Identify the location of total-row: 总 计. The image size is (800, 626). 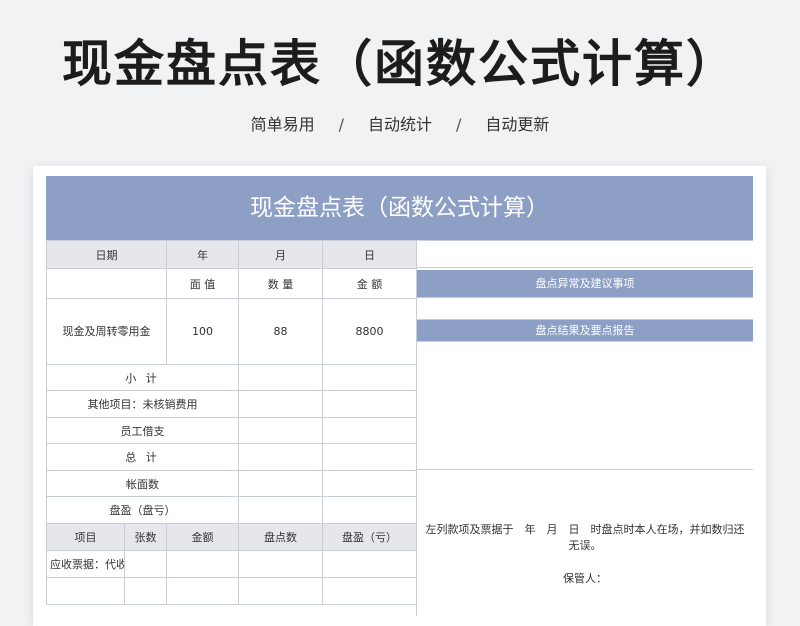
(231, 457).